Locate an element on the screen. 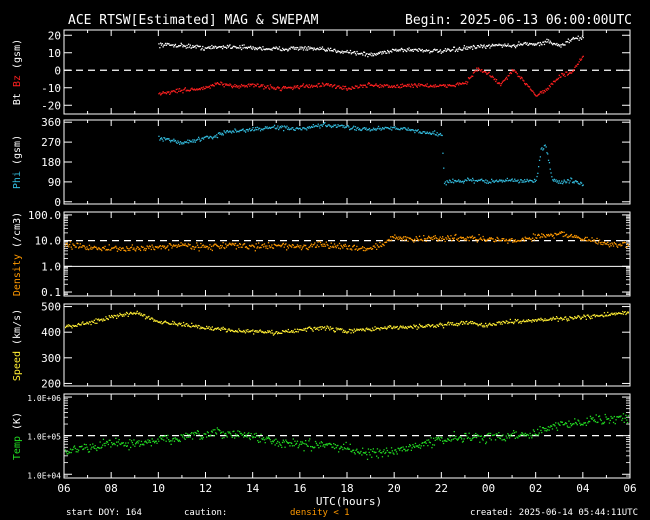 The height and width of the screenshot is (520, 650). y-tick-label: 1.0E+06 is located at coordinates (44, 398).